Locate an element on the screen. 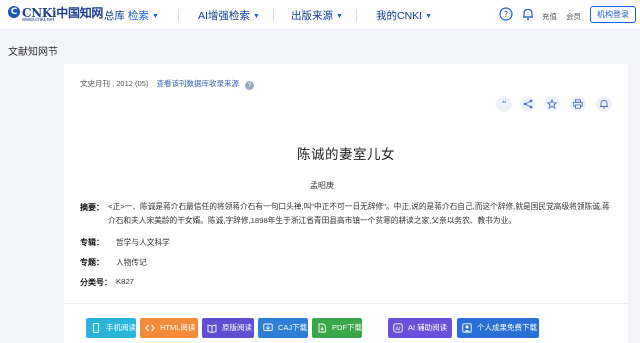 The image size is (640, 343). ai-icon: AI is located at coordinates (398, 328).